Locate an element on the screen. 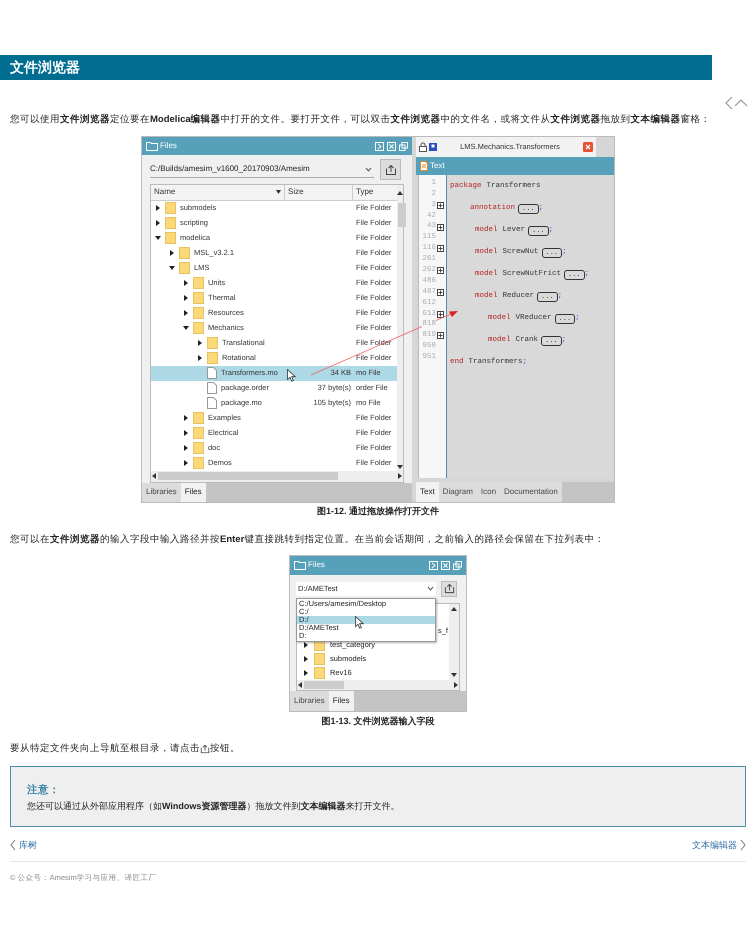 This screenshot has height=945, width=756. figure-caption: 图1-12. 通过拖放操作打开文件 is located at coordinates (377, 511).